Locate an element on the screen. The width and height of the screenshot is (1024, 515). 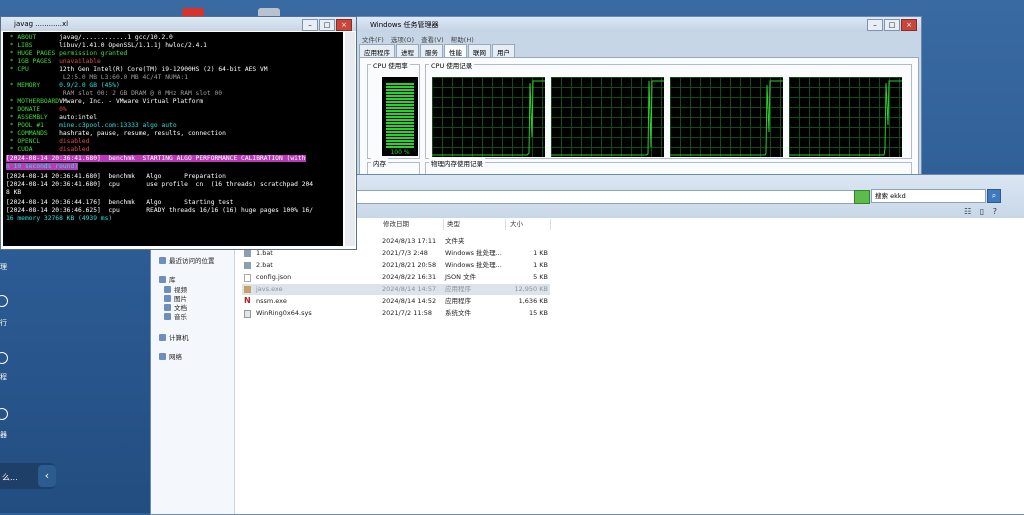
file-row: WinRing0x64.sys 2021/7/2 11:58 系统文件 15 KB is located at coordinates (396, 313).